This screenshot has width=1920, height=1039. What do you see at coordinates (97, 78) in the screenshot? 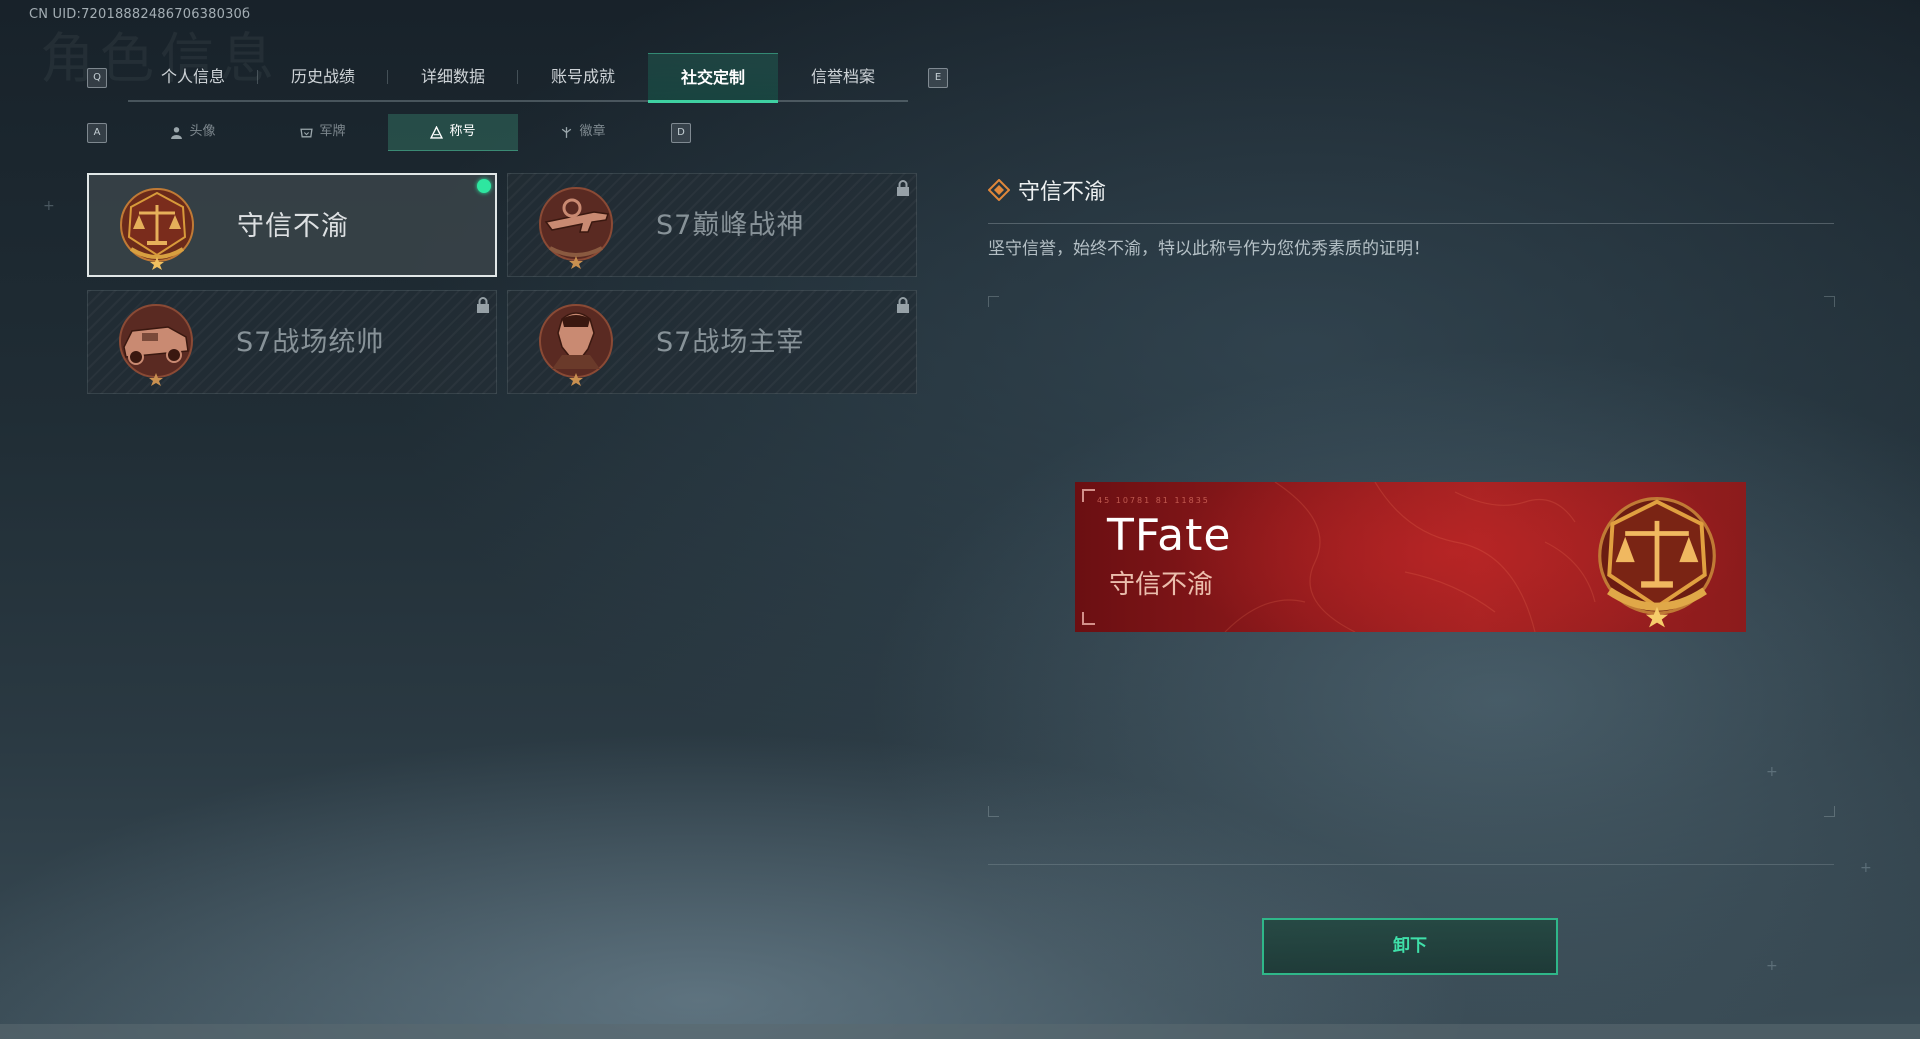
I see `key-hint-prev-main: Q` at bounding box center [97, 78].